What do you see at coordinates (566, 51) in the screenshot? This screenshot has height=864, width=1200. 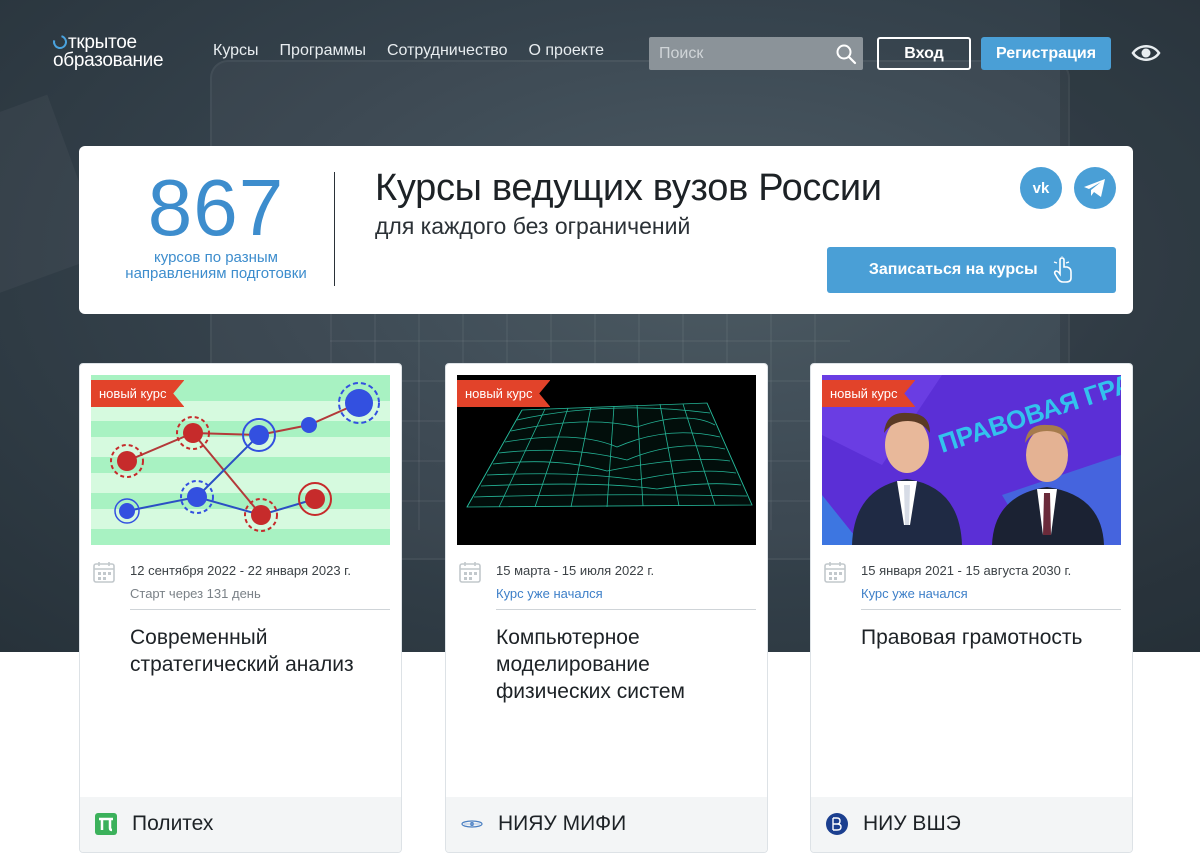 I see `nav-about: О проекте` at bounding box center [566, 51].